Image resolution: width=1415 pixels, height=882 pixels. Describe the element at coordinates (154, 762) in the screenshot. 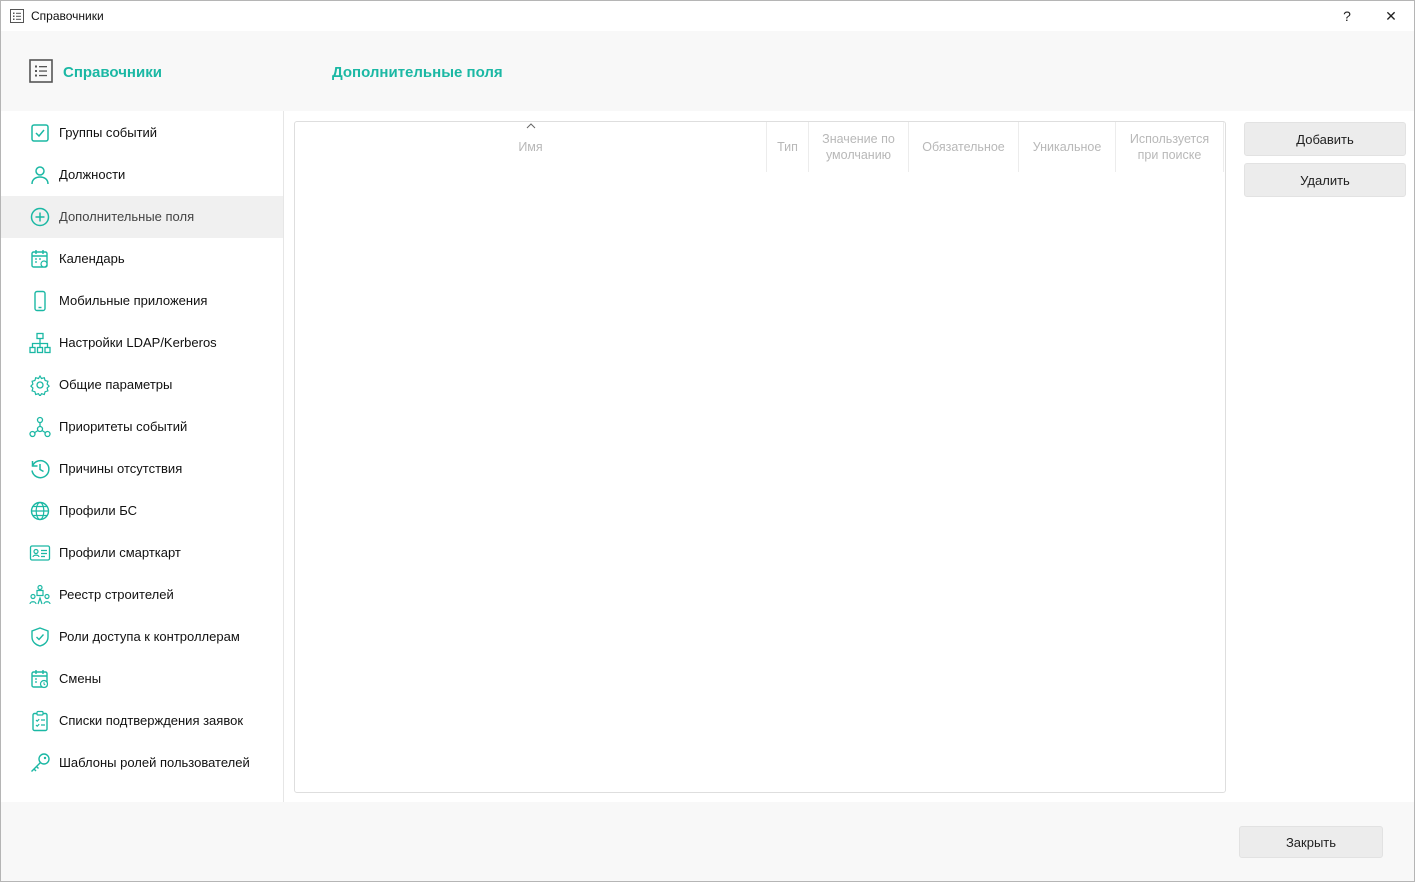

I see `sidebar-item-label: Шаблоны ролей пользователей` at that location.